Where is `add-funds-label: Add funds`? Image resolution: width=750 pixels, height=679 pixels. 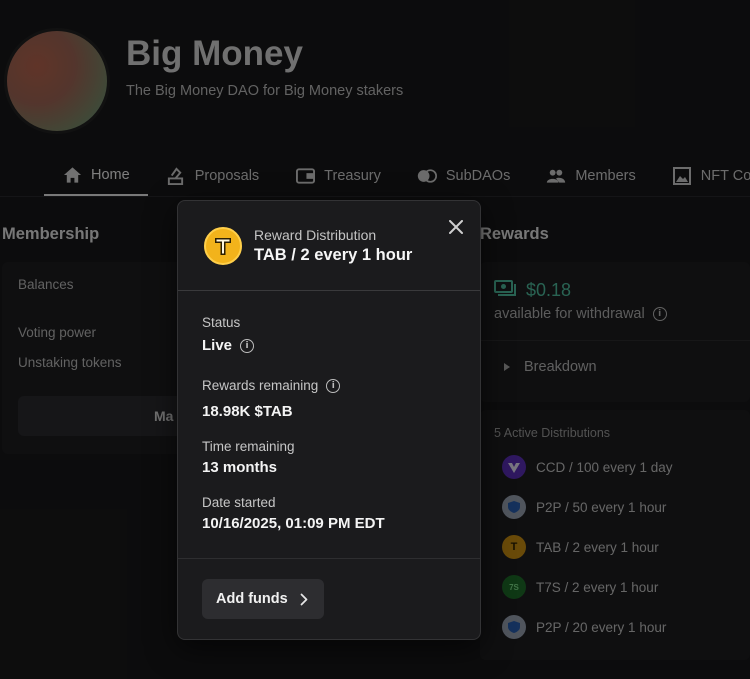
add-funds-label: Add funds is located at coordinates (252, 599).